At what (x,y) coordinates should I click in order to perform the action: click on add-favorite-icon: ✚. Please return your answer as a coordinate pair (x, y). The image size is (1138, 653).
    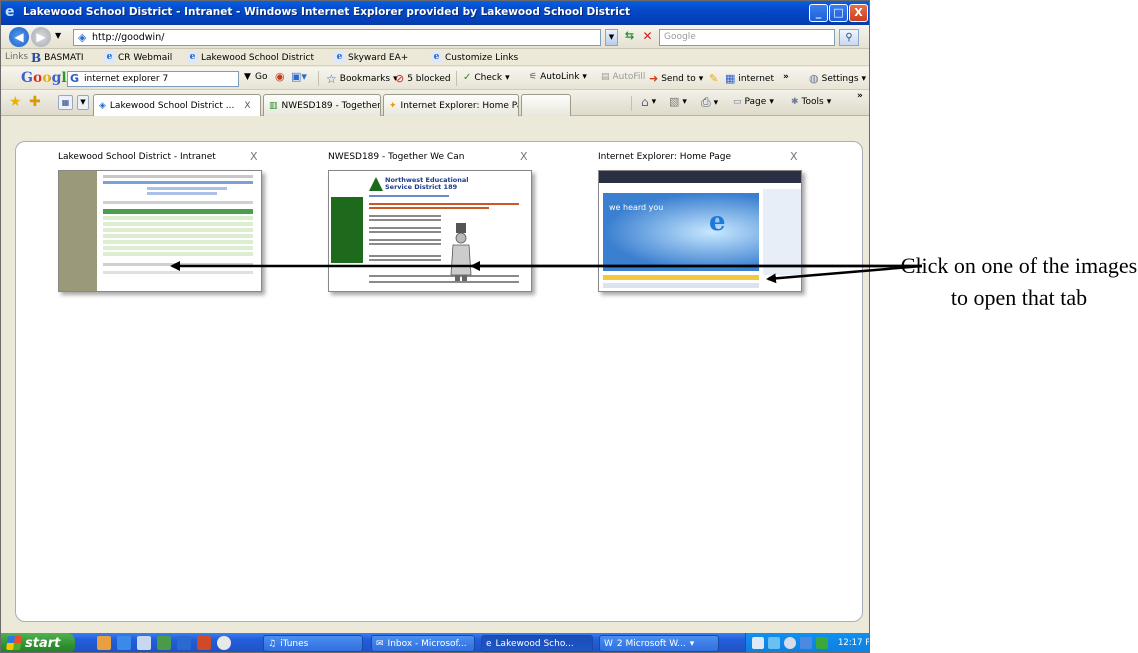
    Looking at the image, I should click on (35, 102).